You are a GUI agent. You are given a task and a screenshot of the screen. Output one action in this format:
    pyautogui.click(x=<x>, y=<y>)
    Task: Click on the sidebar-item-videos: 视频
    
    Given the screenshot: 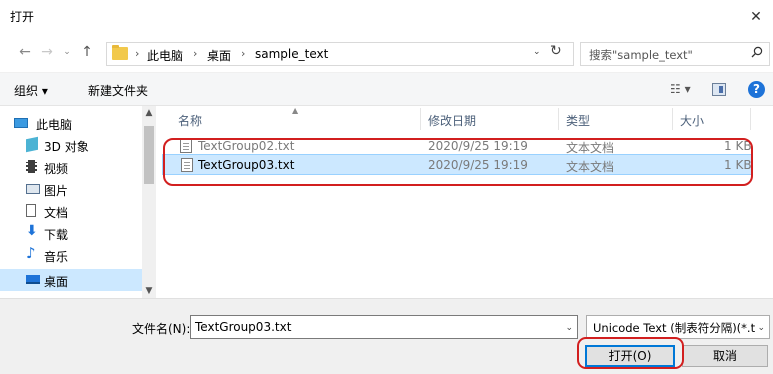 What is the action you would take?
    pyautogui.click(x=71, y=167)
    